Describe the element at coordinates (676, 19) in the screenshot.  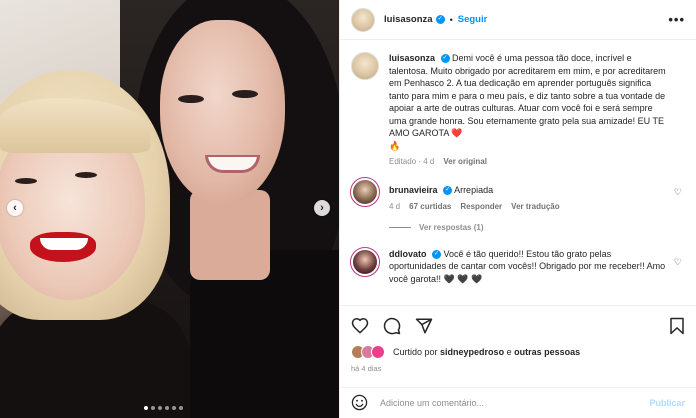
I see `more-options-icon: •••` at that location.